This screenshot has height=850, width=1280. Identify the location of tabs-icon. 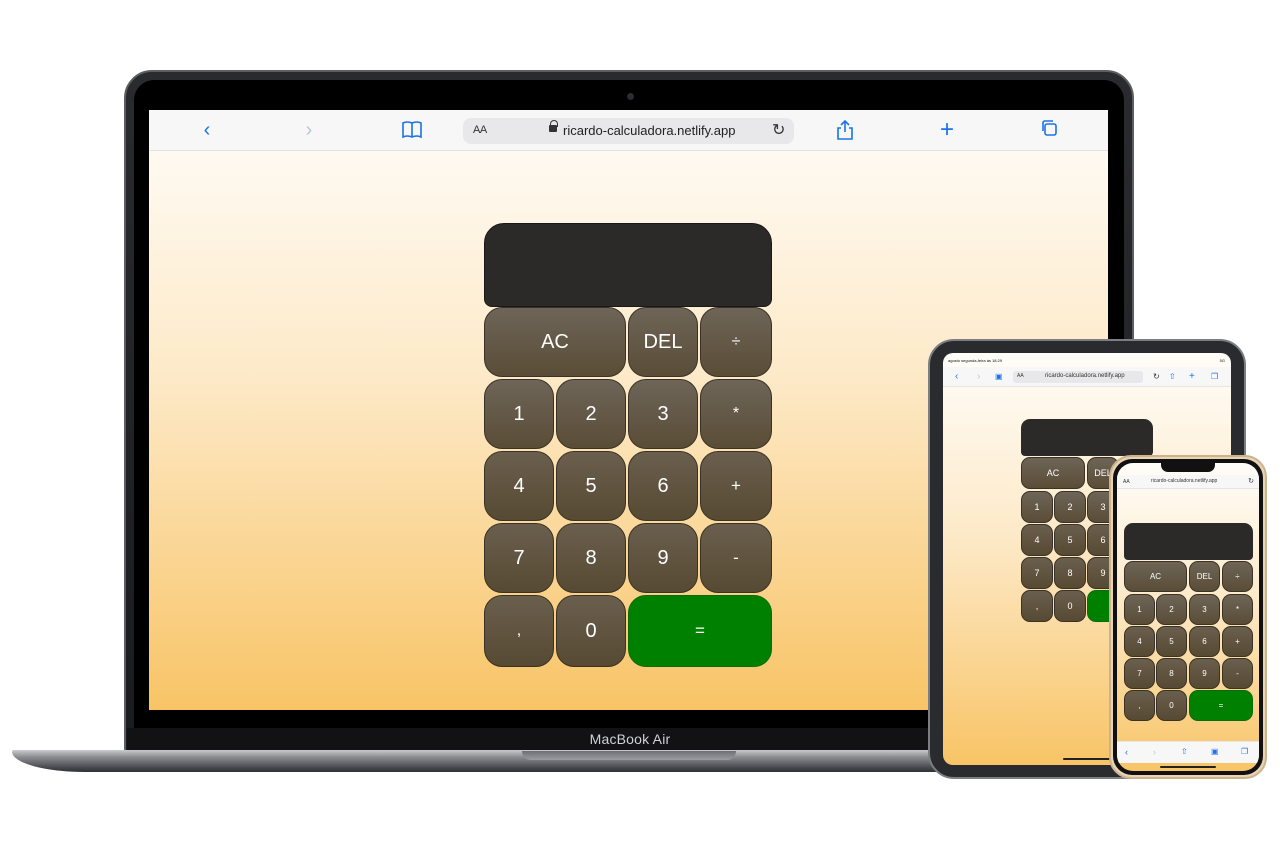
(1049, 130).